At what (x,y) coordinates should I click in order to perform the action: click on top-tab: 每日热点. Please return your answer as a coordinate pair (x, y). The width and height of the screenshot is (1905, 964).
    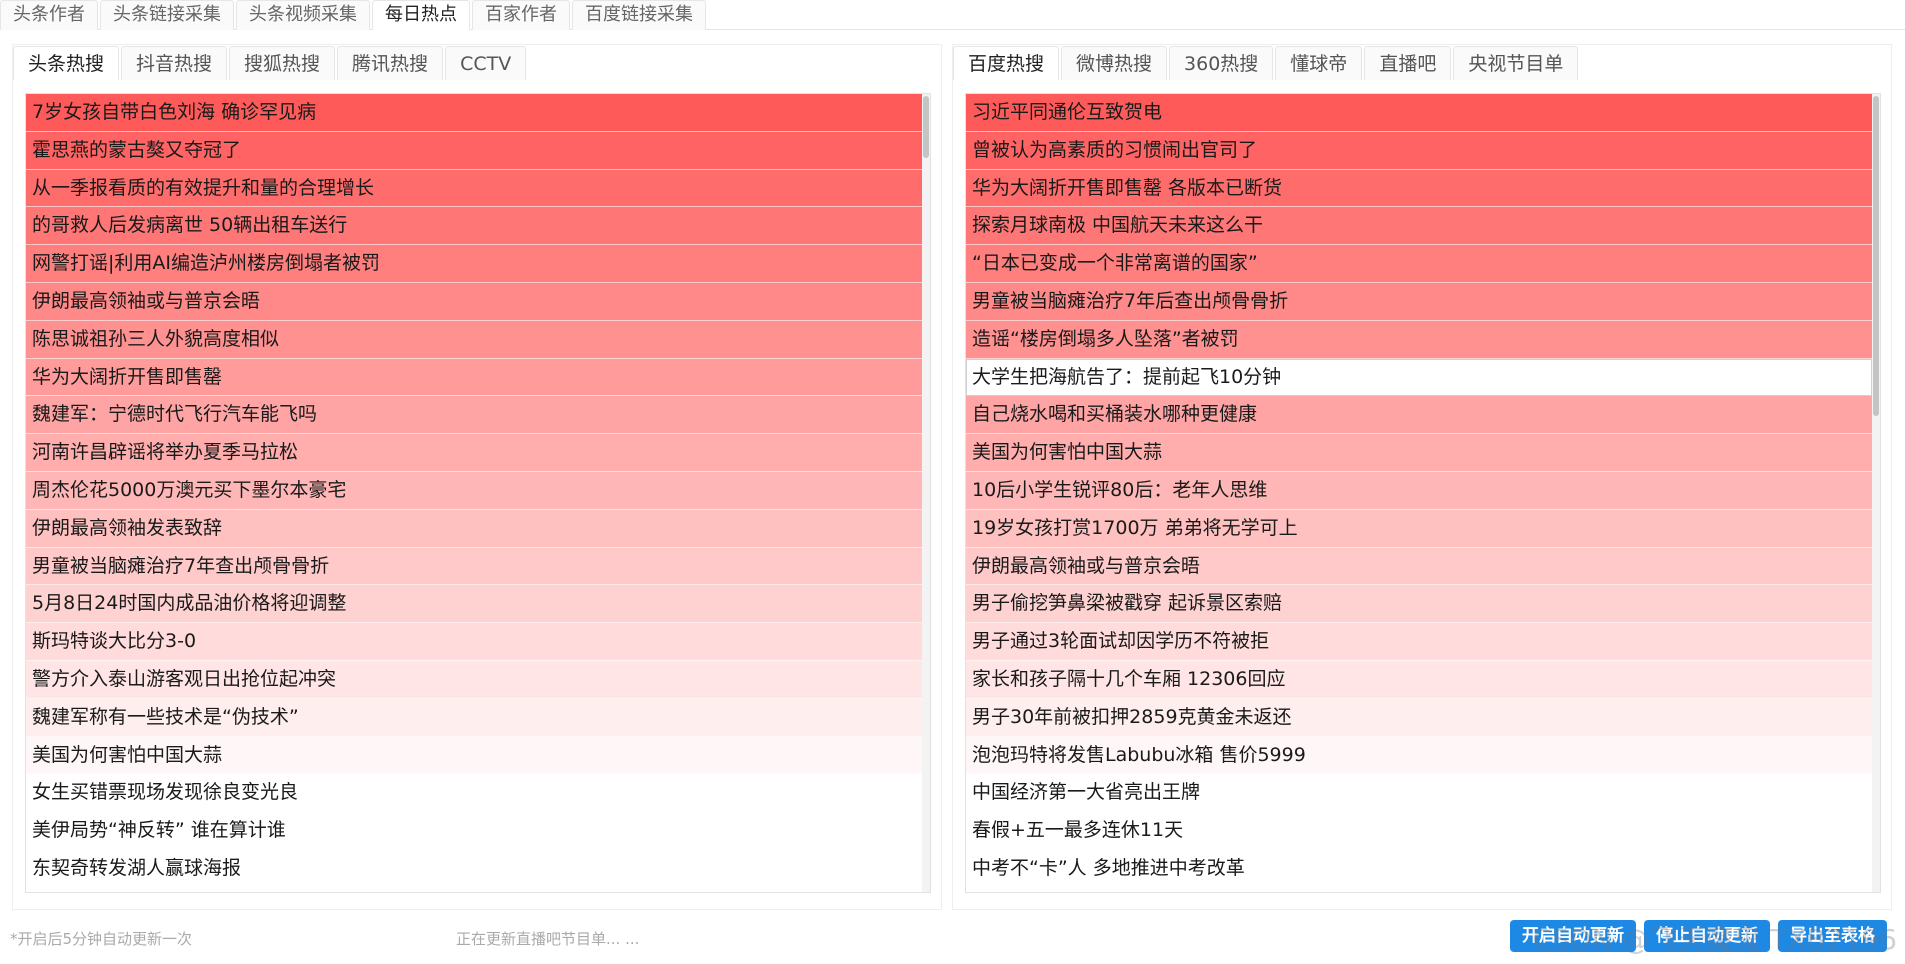
    Looking at the image, I should click on (421, 15).